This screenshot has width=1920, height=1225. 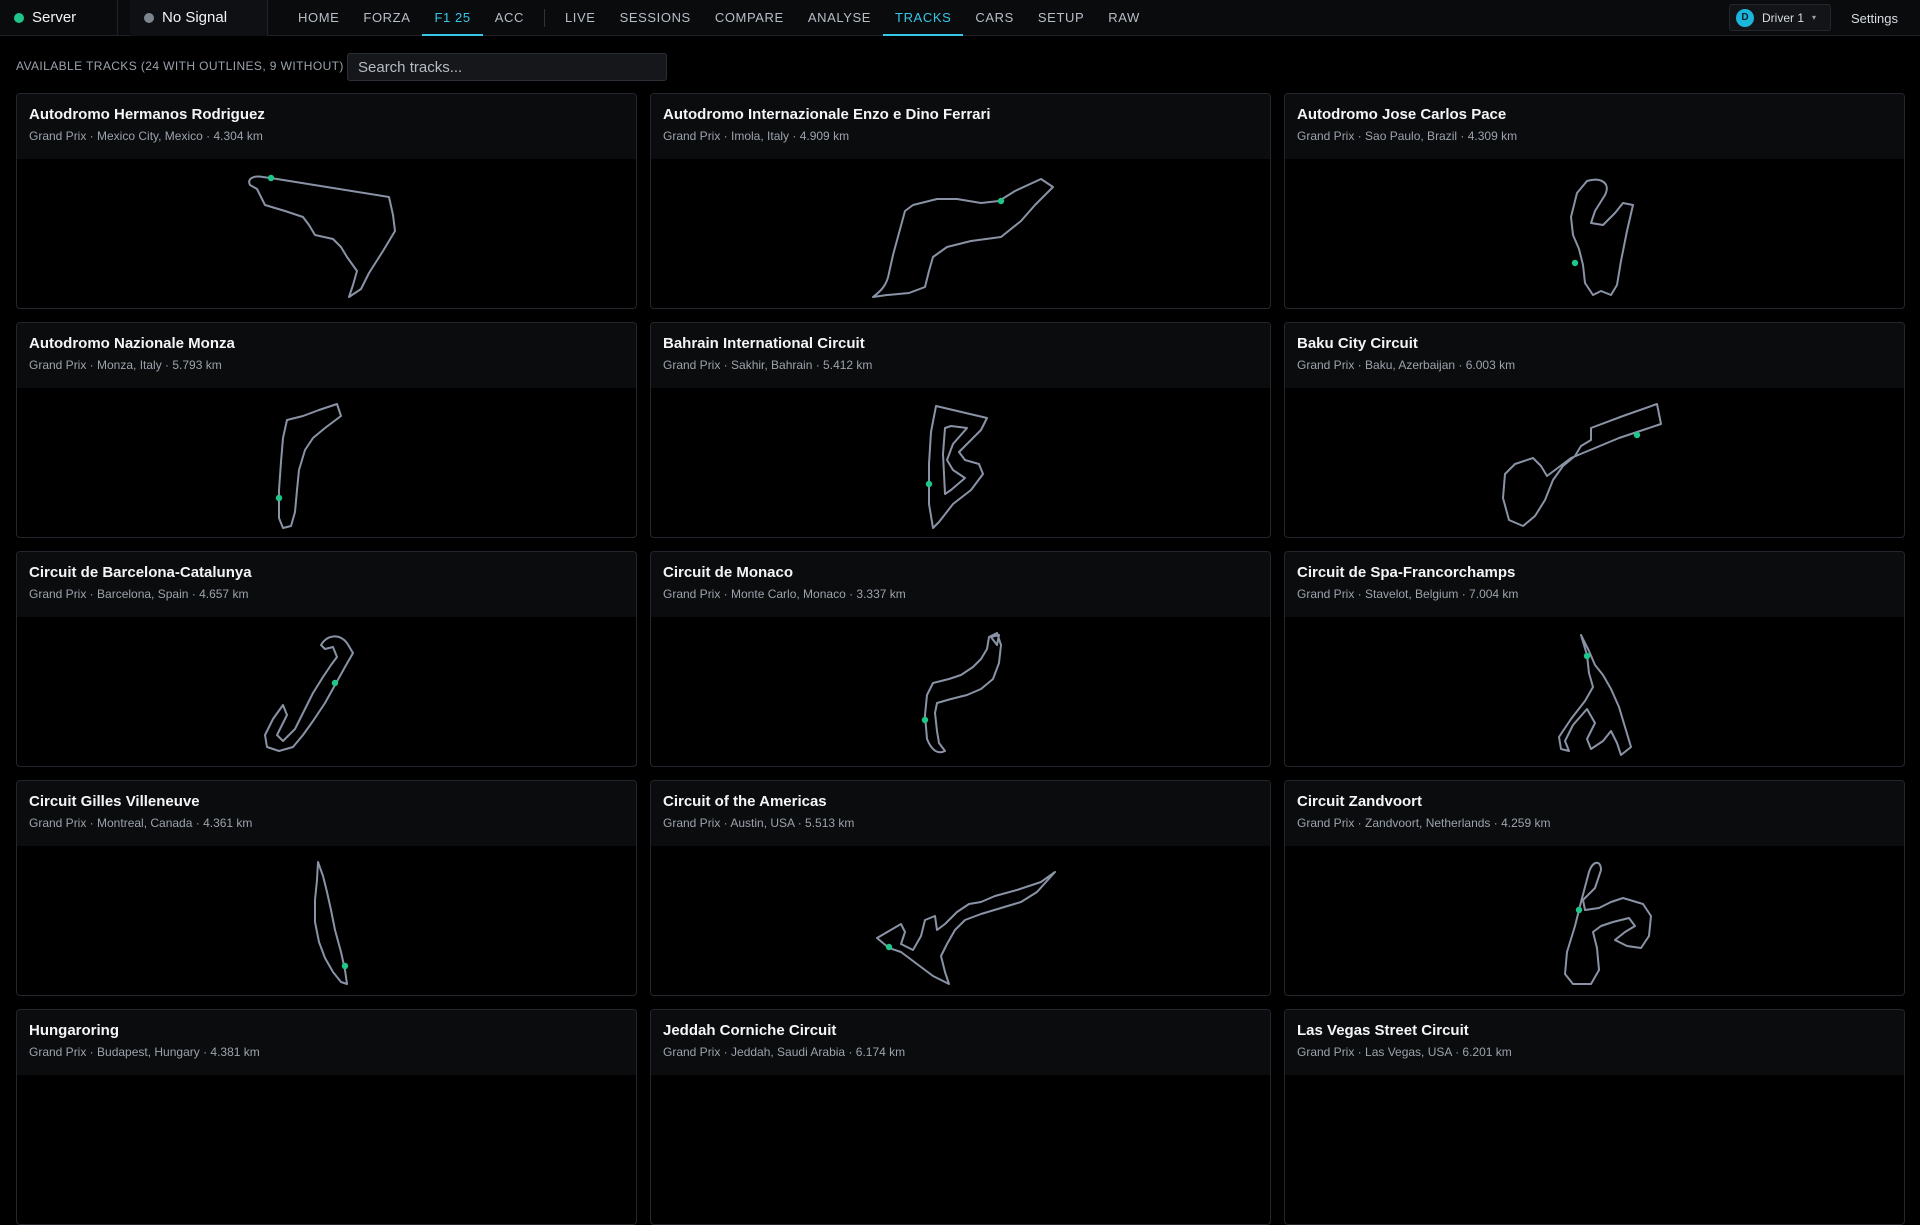 What do you see at coordinates (318, 18) in the screenshot?
I see `nav-home: HOME` at bounding box center [318, 18].